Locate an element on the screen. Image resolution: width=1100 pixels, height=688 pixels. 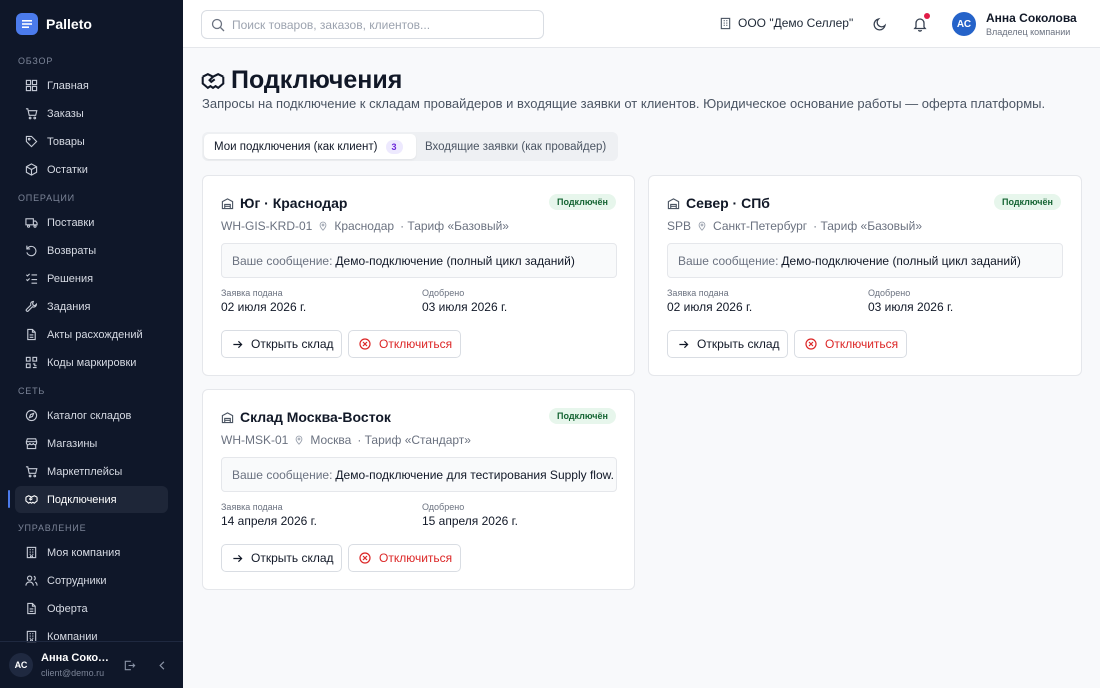
return-icon is located at coordinates (31, 251).